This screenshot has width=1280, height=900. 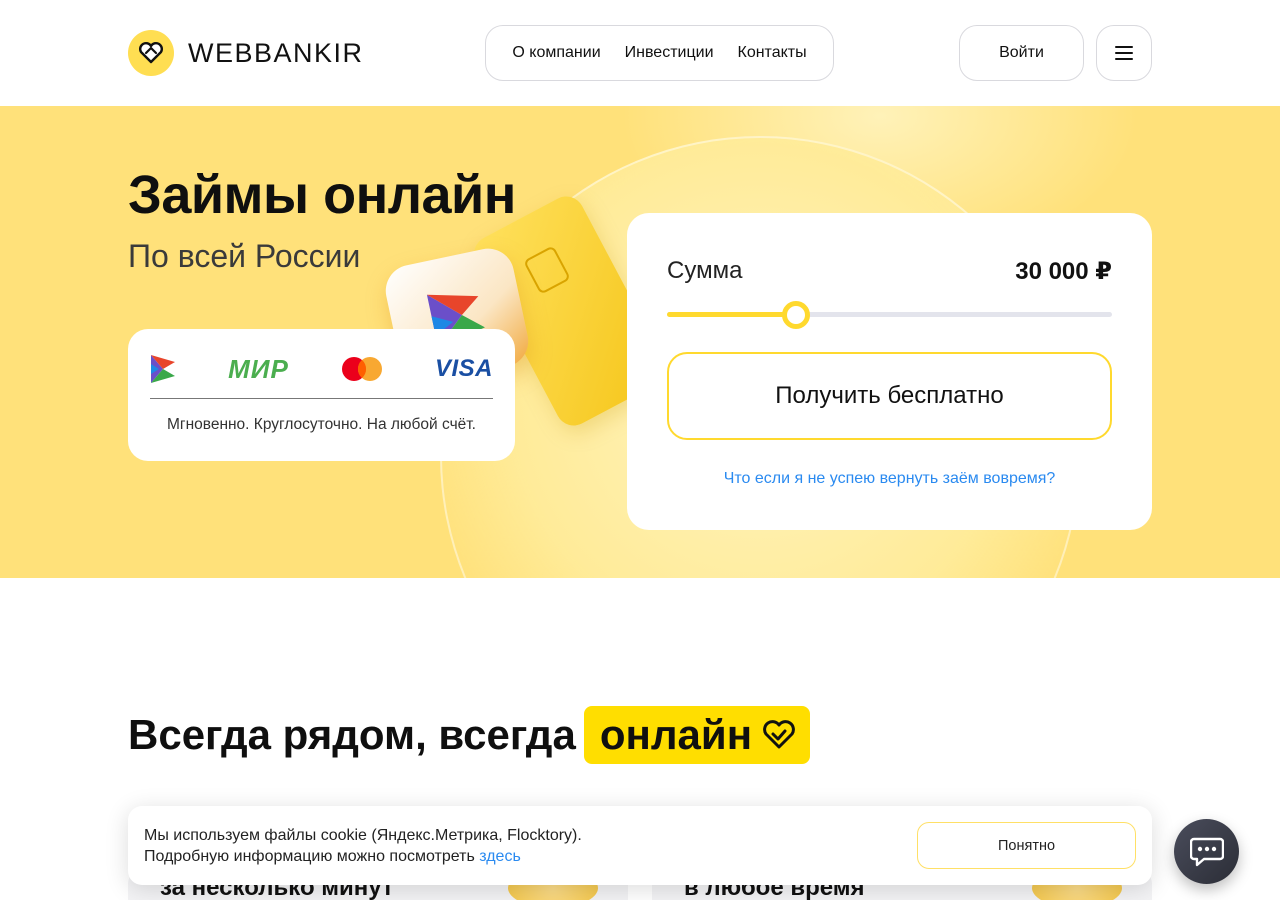 What do you see at coordinates (669, 53) in the screenshot?
I see `nav-link-investments: Инвестиции` at bounding box center [669, 53].